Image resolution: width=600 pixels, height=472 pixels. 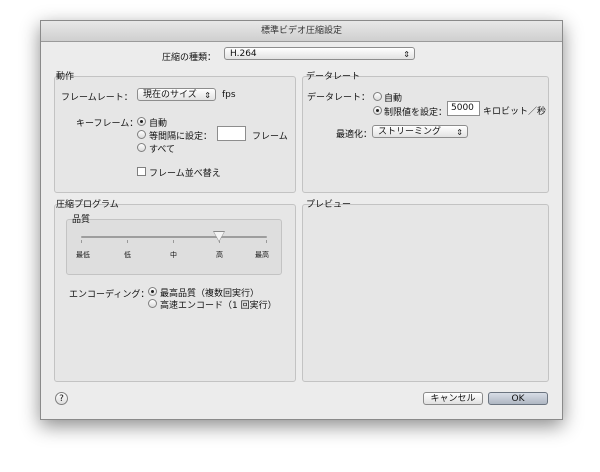 I want to click on encoding-label: エンコーディング：, so click(x=109, y=295).